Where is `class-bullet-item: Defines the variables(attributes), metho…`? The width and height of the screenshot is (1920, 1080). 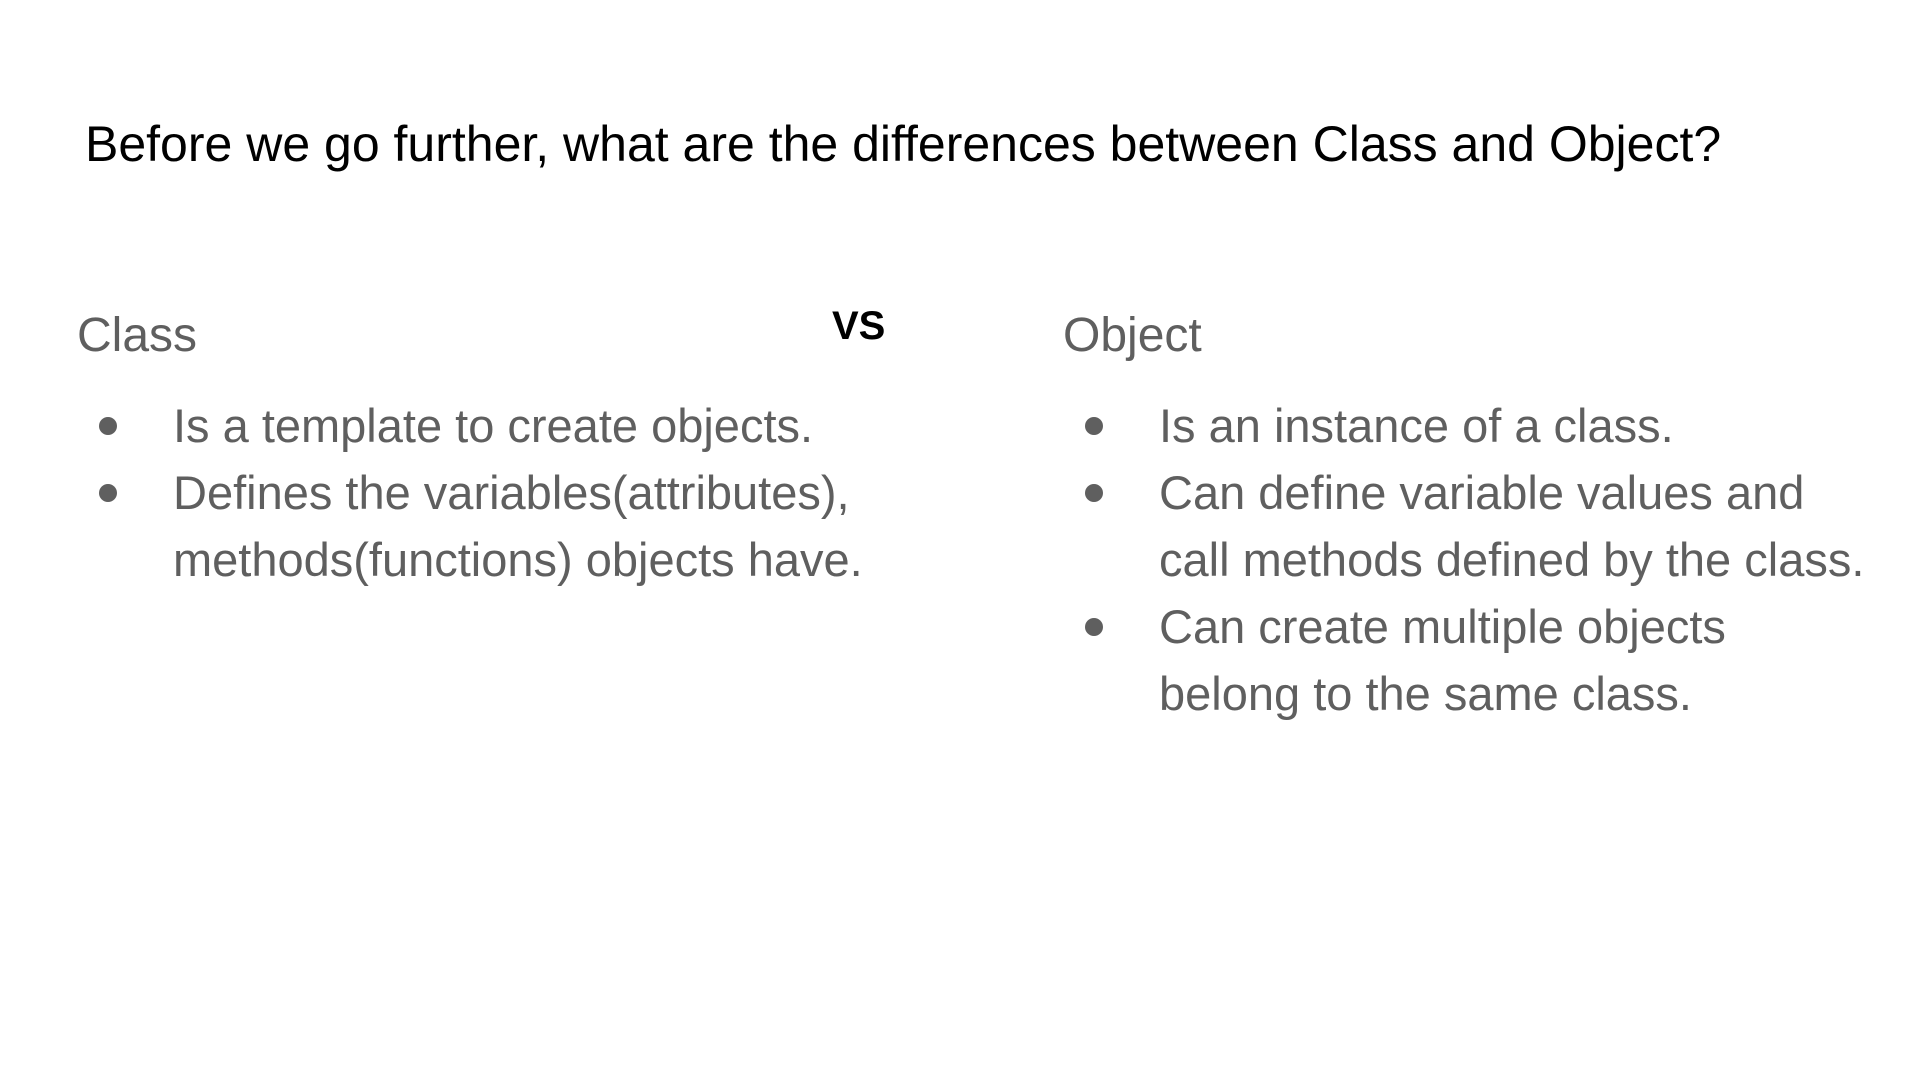 class-bullet-item: Defines the variables(attributes), metho… is located at coordinates (475, 526).